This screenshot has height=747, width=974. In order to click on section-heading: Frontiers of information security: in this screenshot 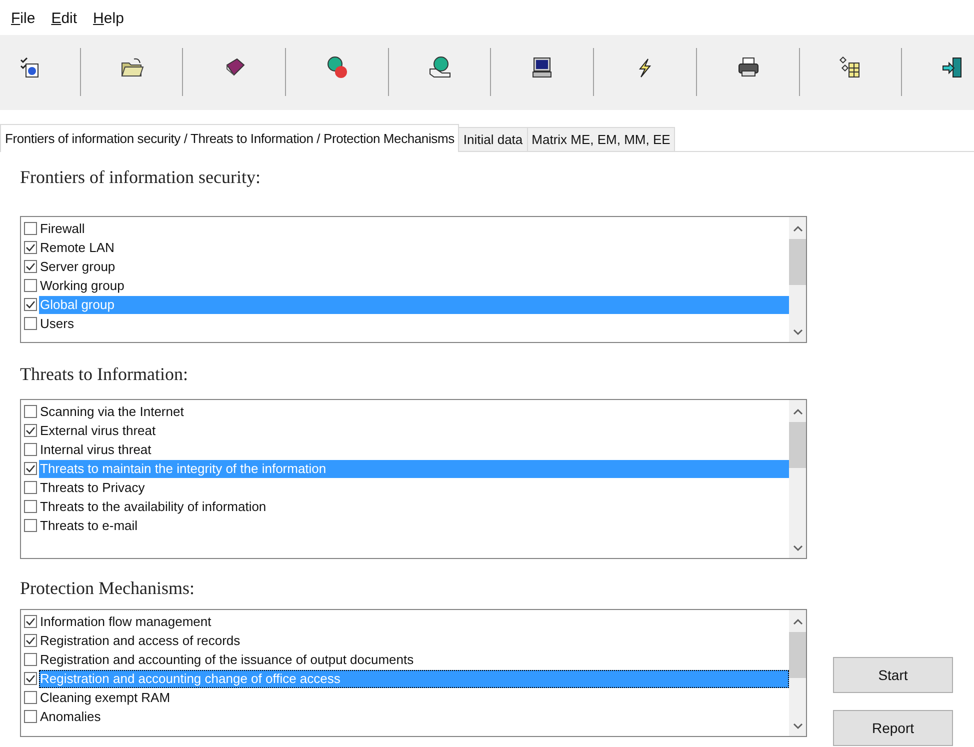, I will do `click(140, 177)`.